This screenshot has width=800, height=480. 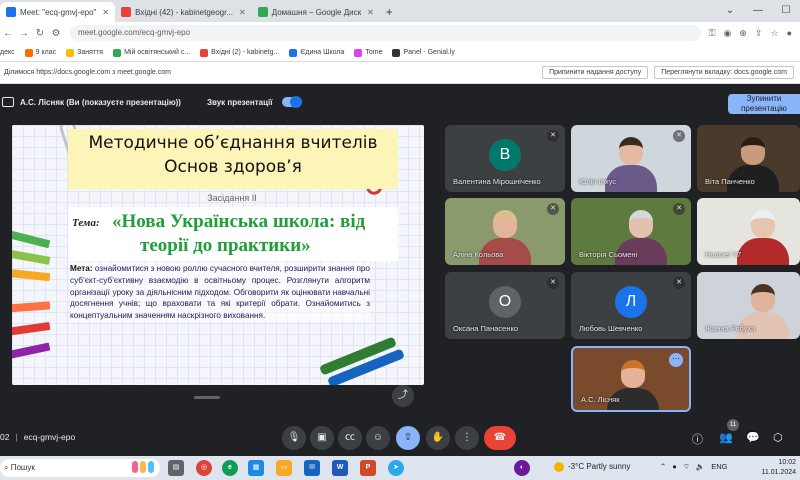 I want to click on weather-widget: -3°C Partly sunny, so click(x=592, y=467).